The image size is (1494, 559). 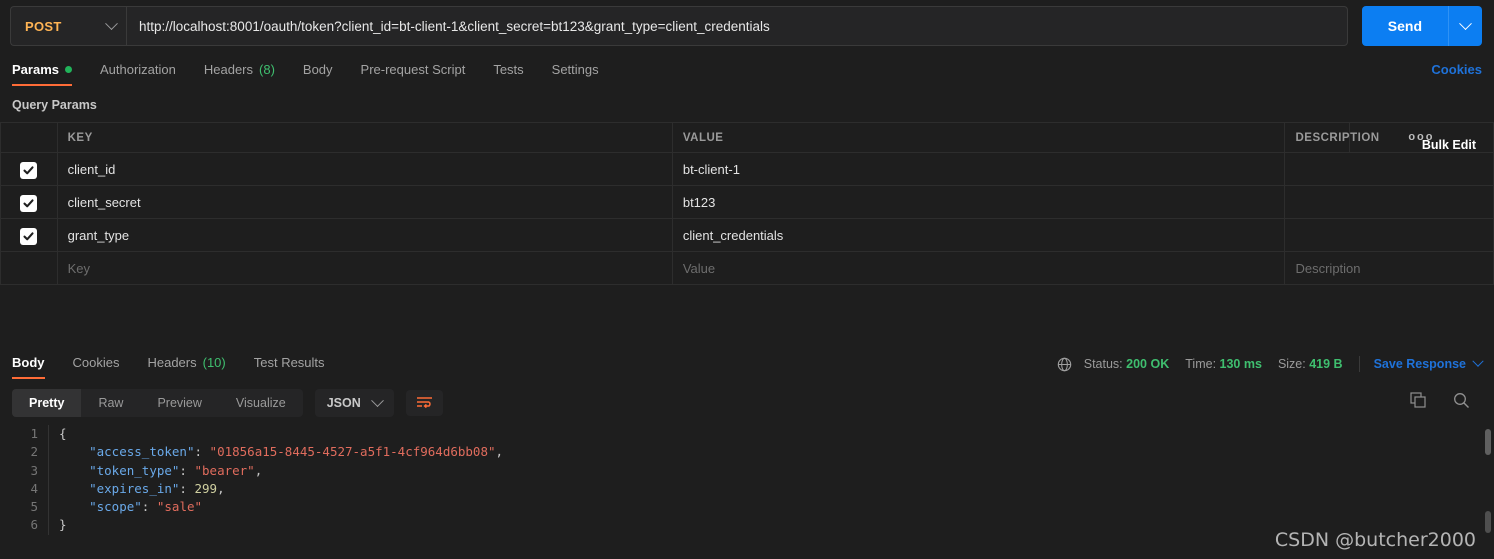 What do you see at coordinates (1456, 74) in the screenshot?
I see `cookies-link: Cookies` at bounding box center [1456, 74].